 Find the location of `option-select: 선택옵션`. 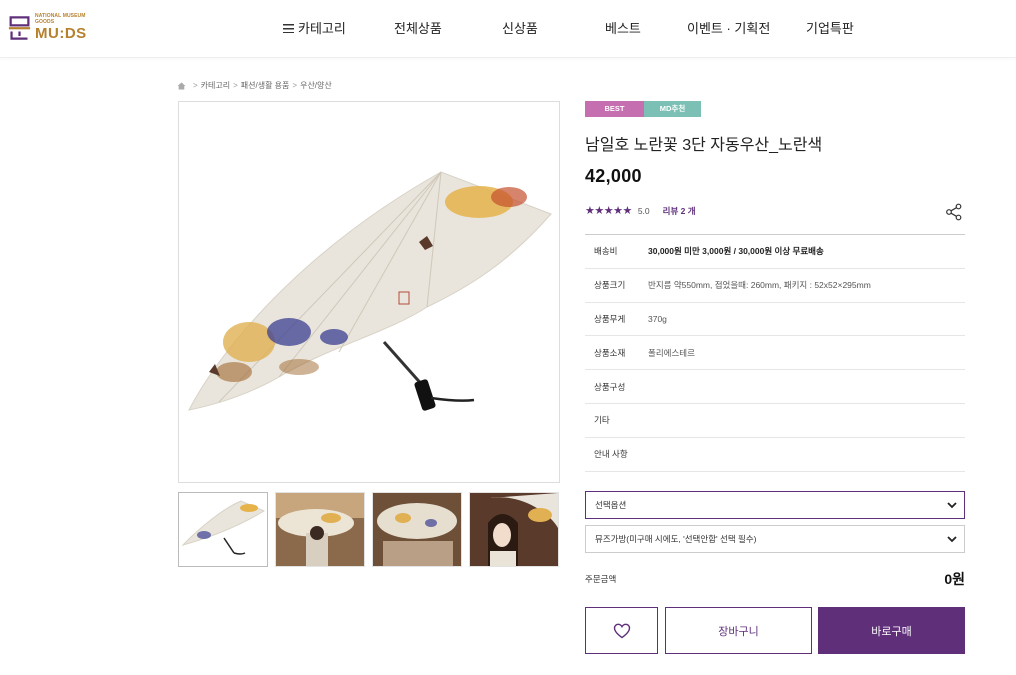

option-select: 선택옵션 is located at coordinates (775, 505).